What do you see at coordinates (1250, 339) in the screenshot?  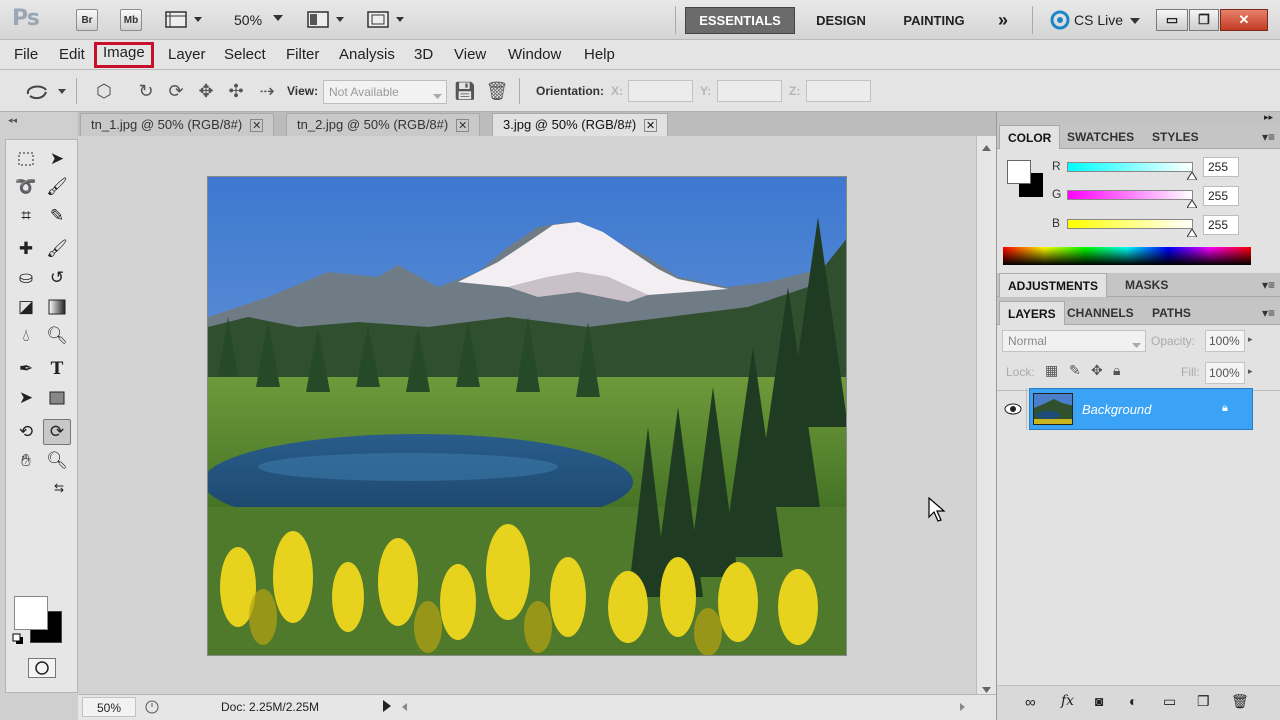 I see `opacity-arrow-icon: ▸` at bounding box center [1250, 339].